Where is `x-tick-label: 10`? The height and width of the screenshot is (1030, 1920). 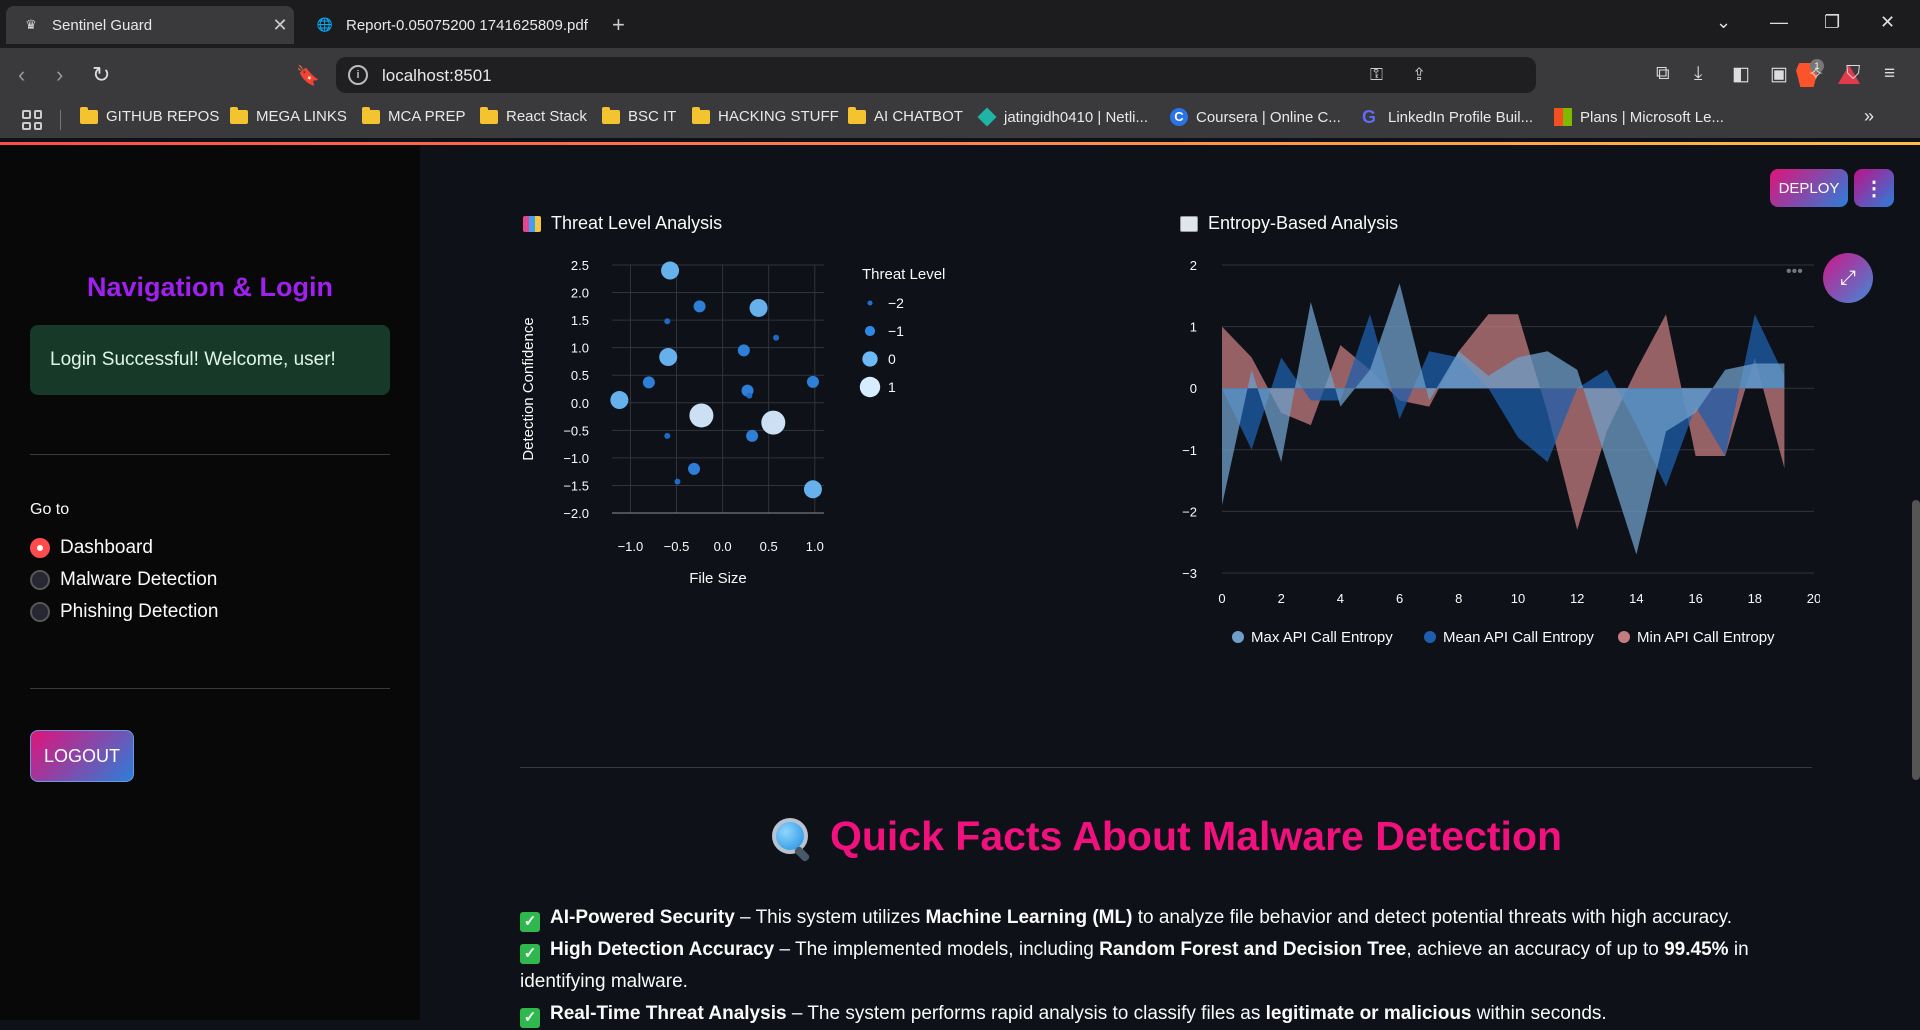 x-tick-label: 10 is located at coordinates (1518, 598).